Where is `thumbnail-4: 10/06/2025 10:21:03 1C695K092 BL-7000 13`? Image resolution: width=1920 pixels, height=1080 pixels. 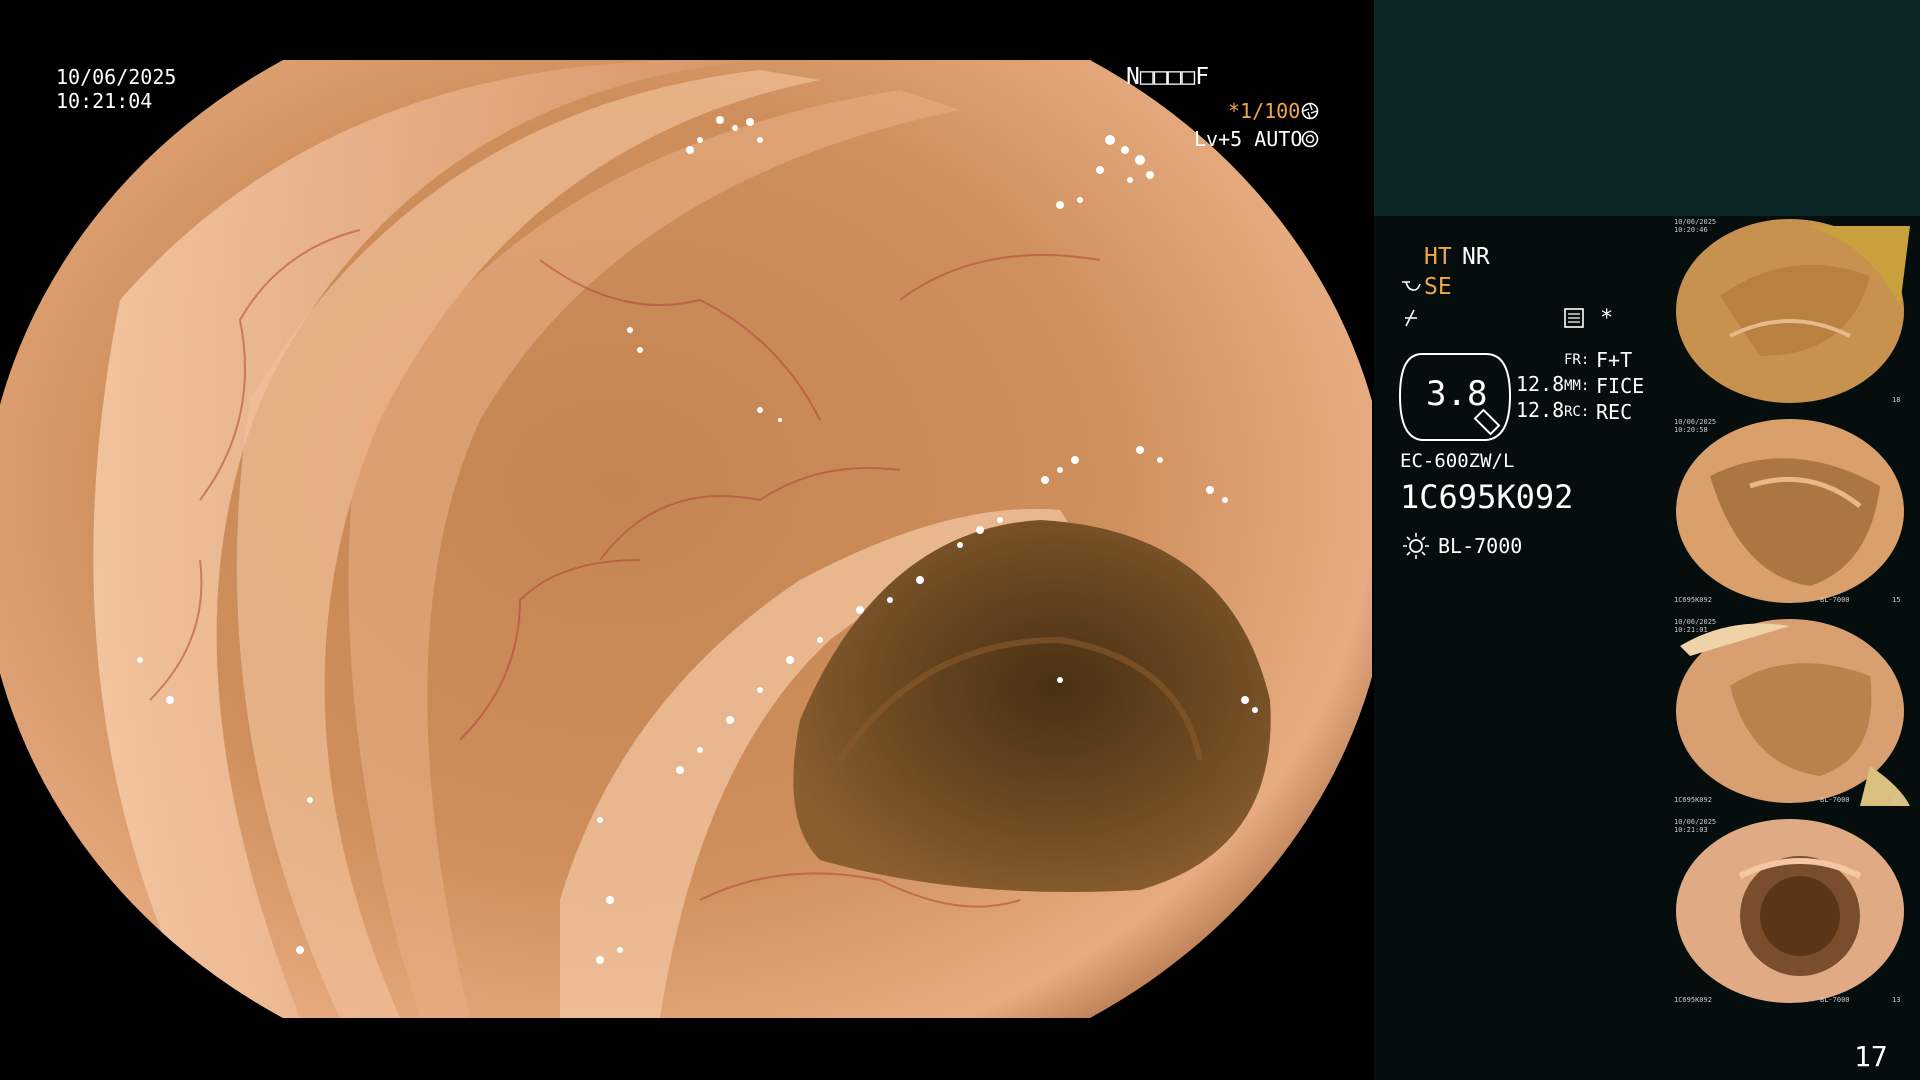
thumbnail-4: 10/06/2025 10:21:03 1C695K092 BL-7000 13 is located at coordinates (1790, 911).